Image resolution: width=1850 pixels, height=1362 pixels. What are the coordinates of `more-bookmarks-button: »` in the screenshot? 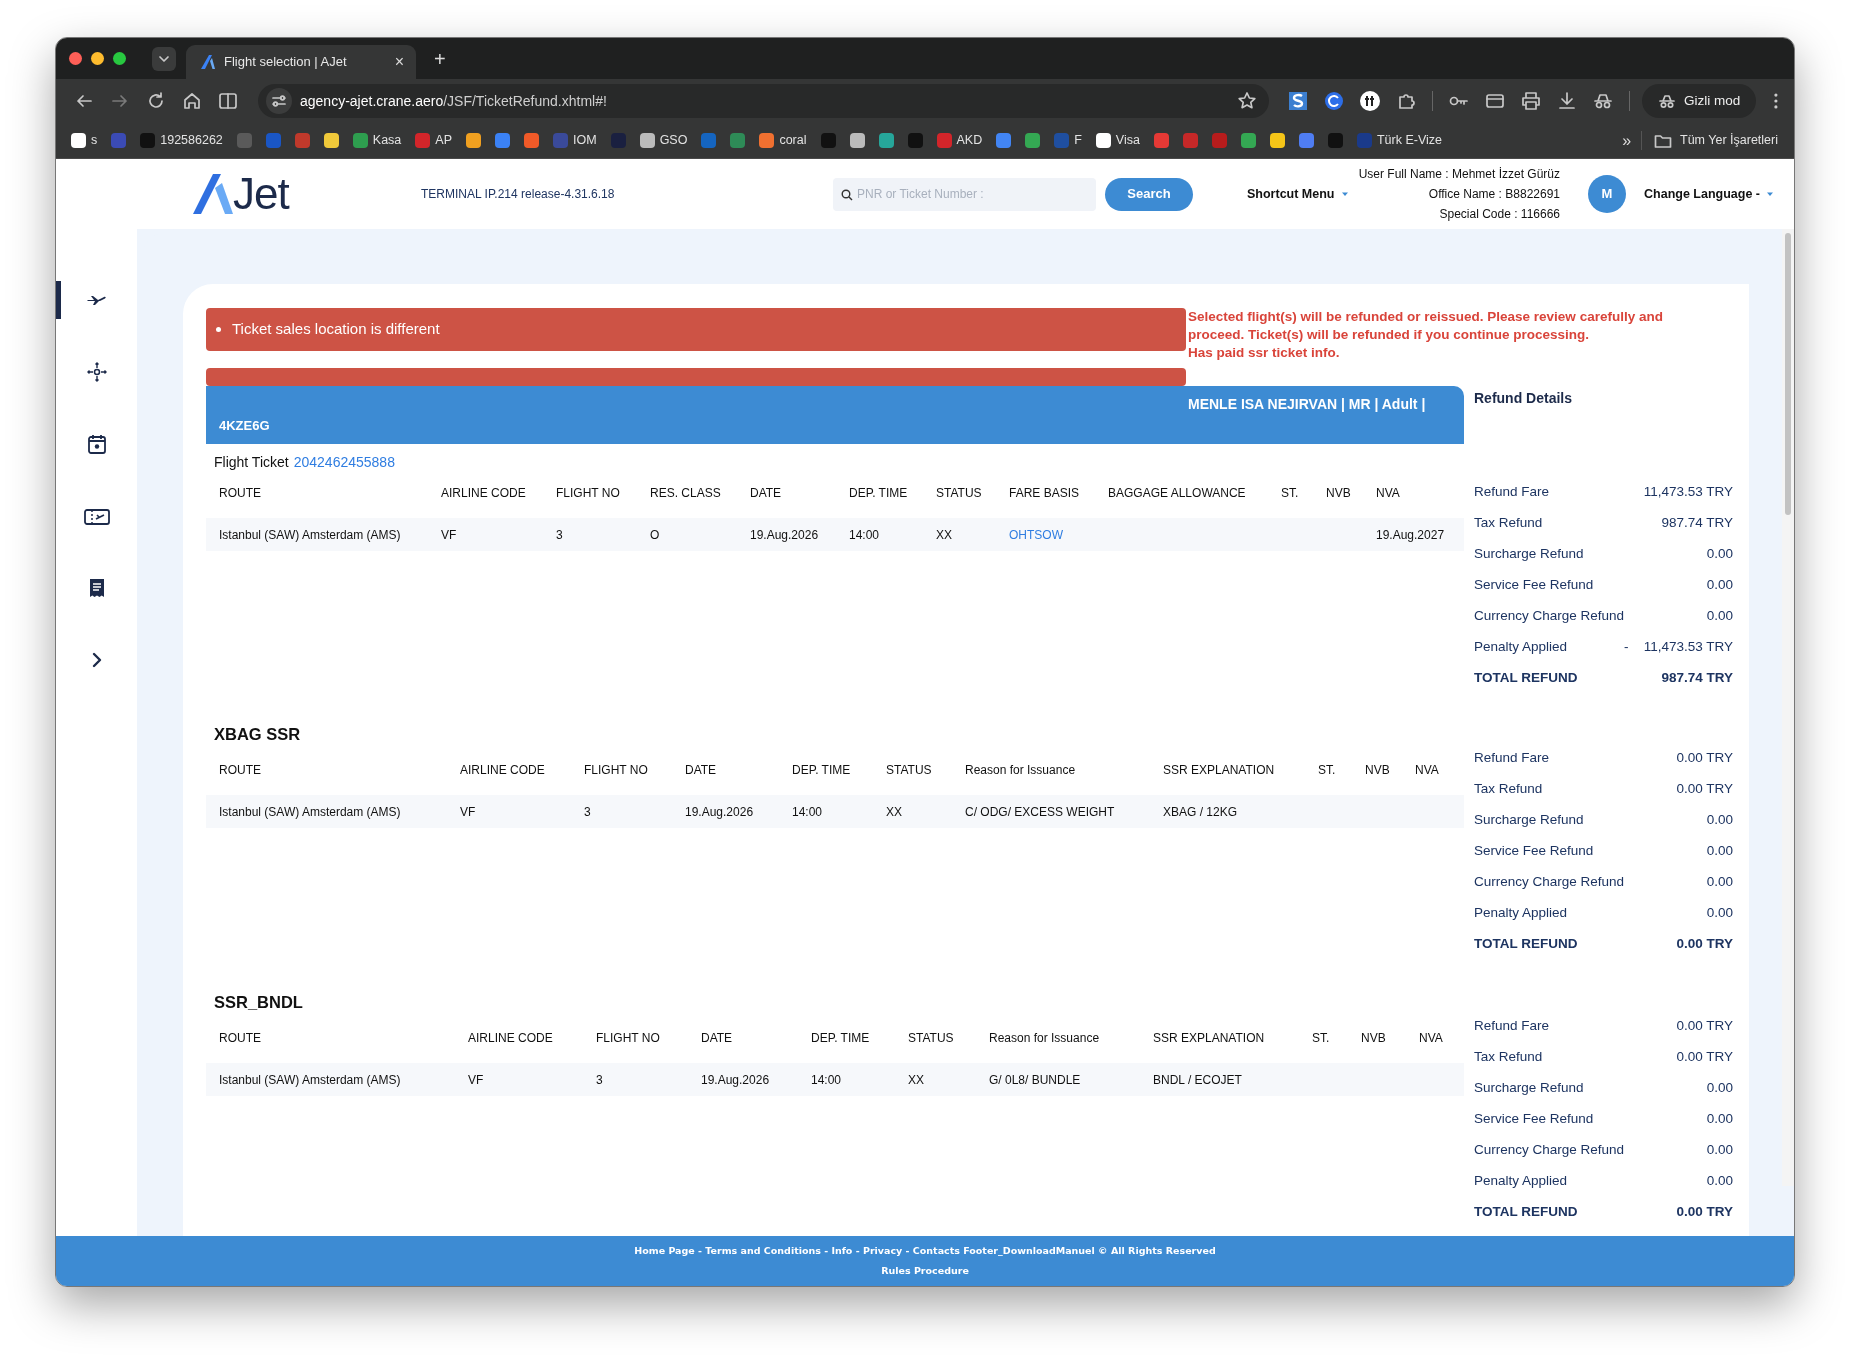 It's located at (1627, 140).